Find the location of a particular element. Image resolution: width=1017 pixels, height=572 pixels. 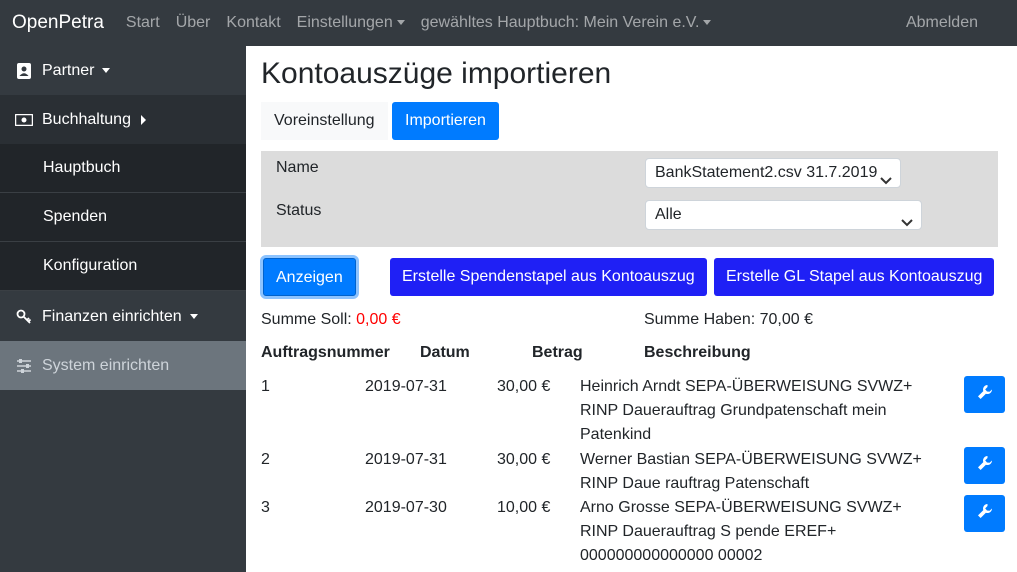

keys-icon is located at coordinates (24, 317).